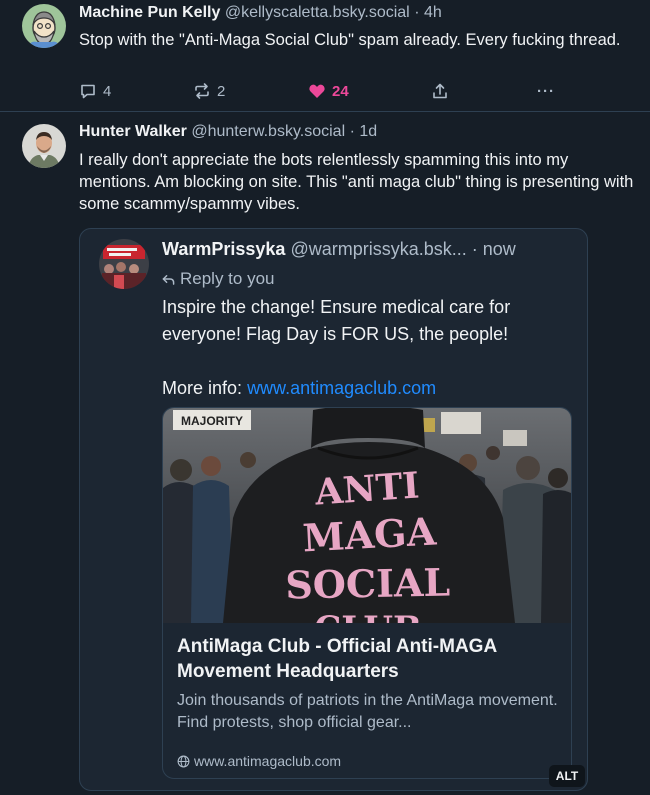  I want to click on display-name: Machine Pun Kelly, so click(149, 12).